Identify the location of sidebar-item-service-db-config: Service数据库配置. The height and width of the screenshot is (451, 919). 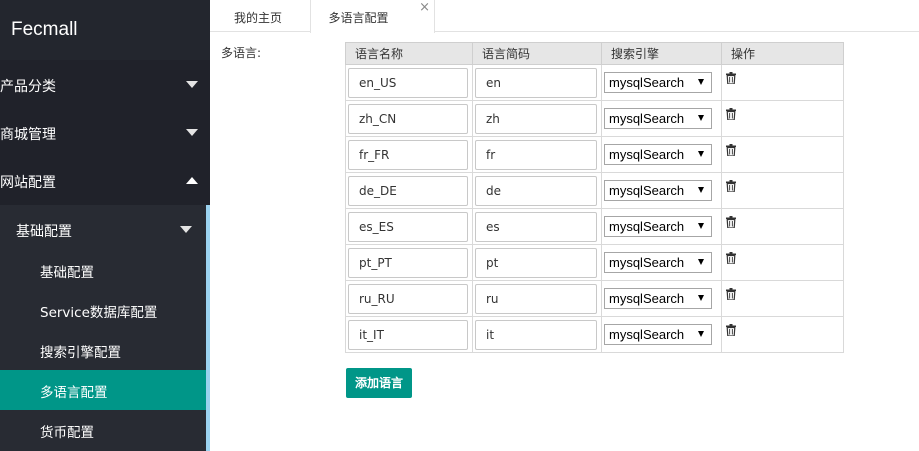
(103, 310).